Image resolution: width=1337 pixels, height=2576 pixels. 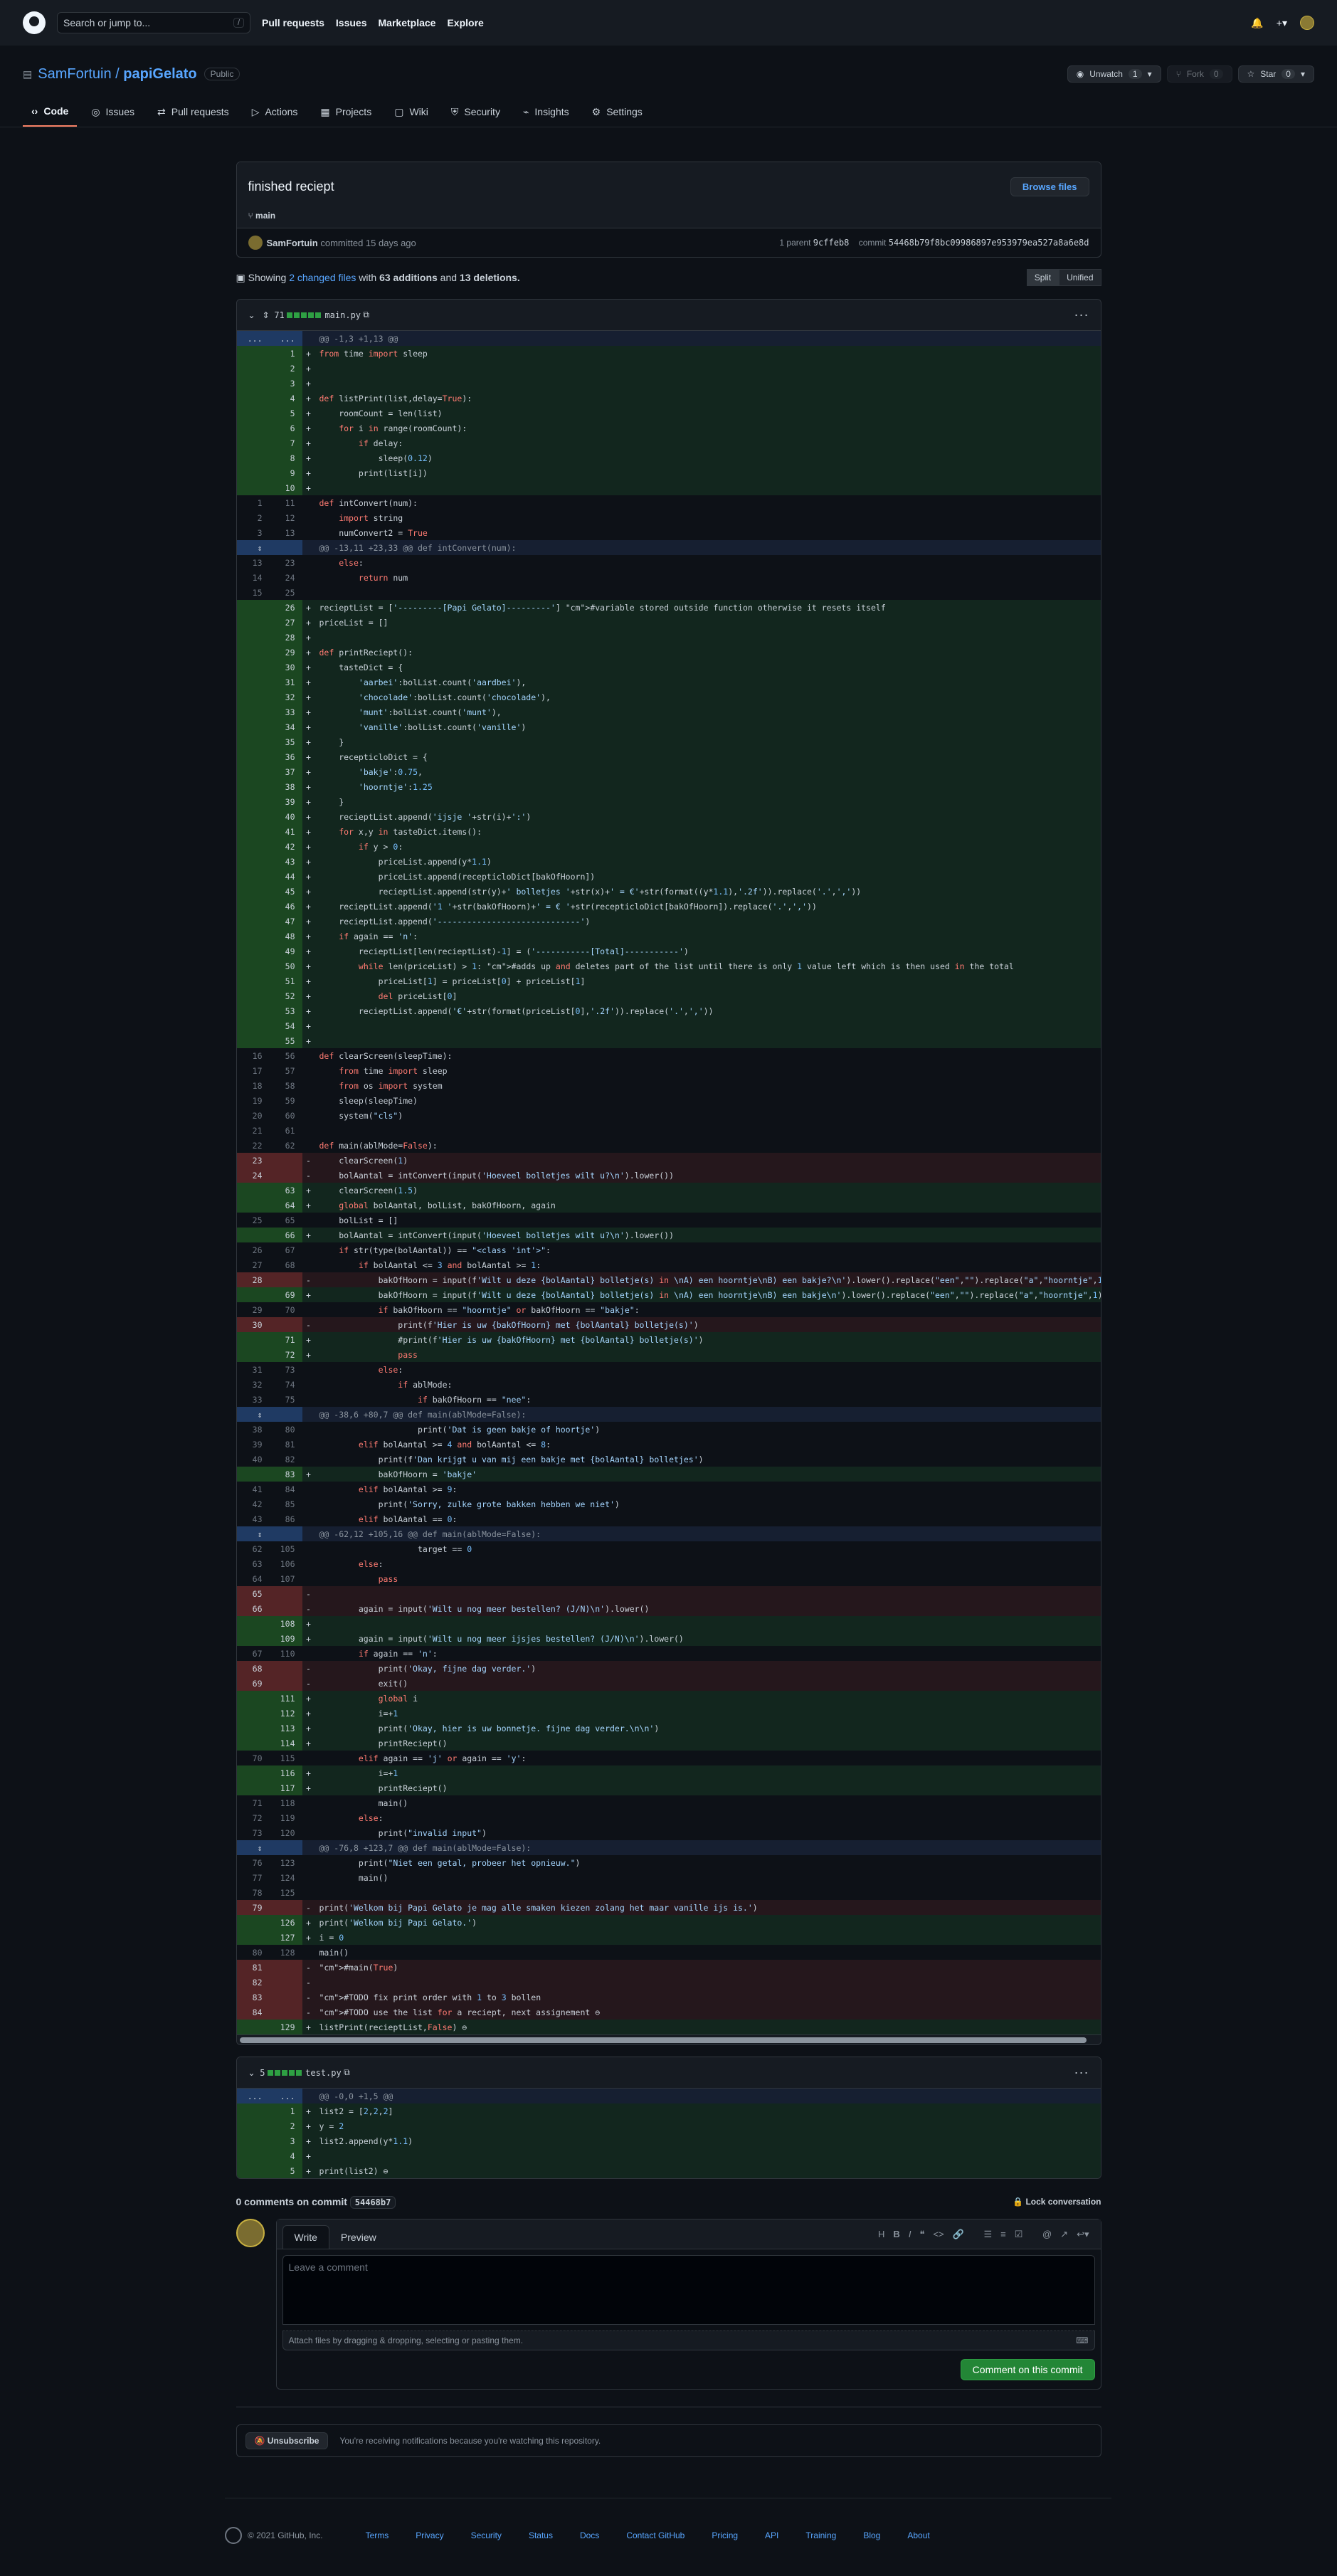 What do you see at coordinates (253, 1429) in the screenshot?
I see `old-line-number: 38` at bounding box center [253, 1429].